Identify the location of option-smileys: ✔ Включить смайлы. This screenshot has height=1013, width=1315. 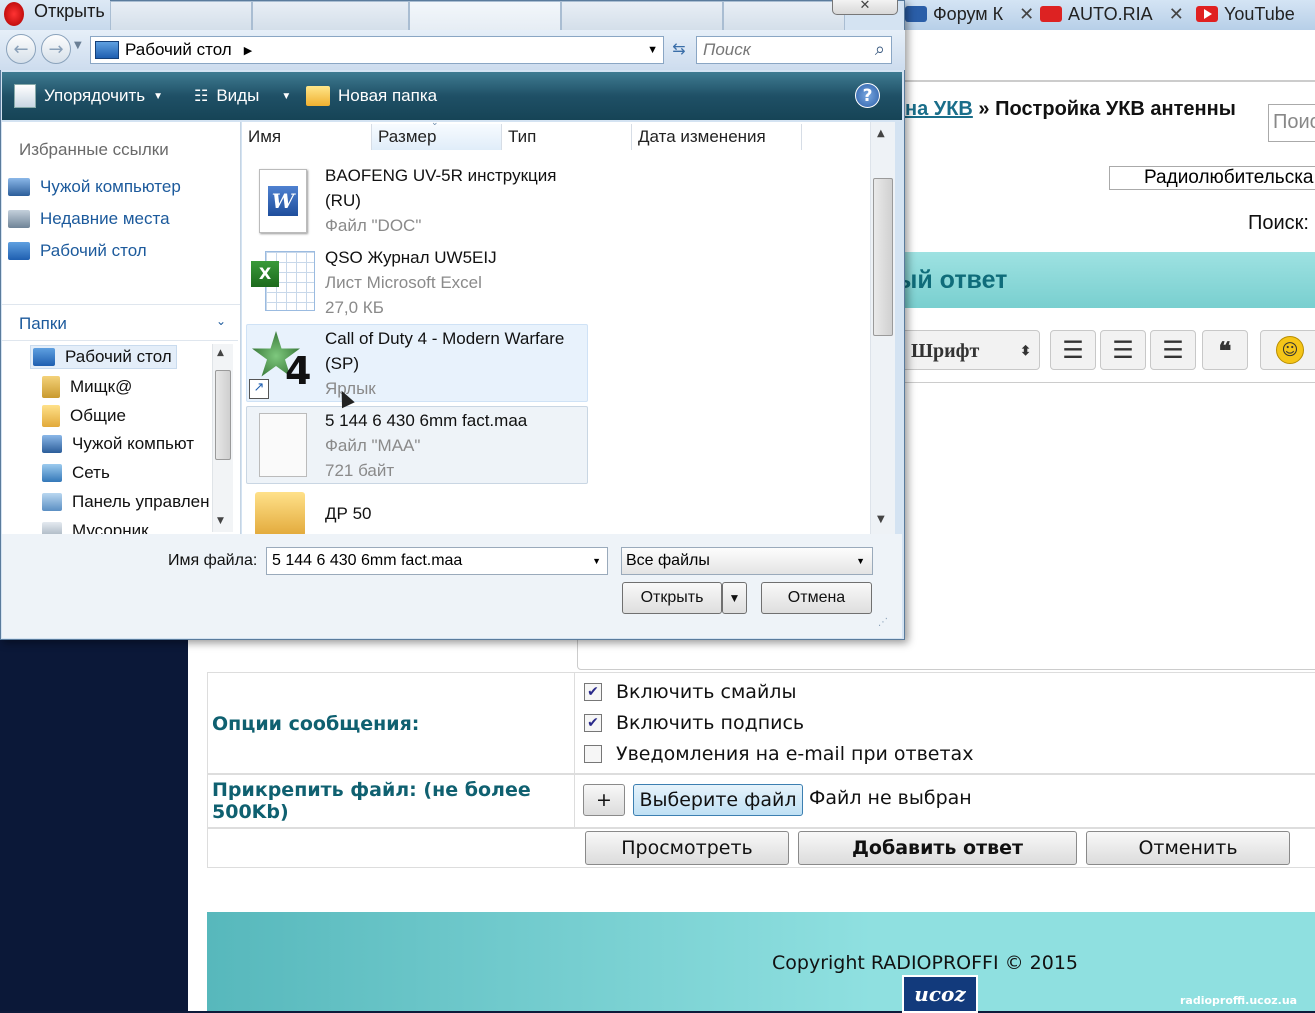
(690, 692).